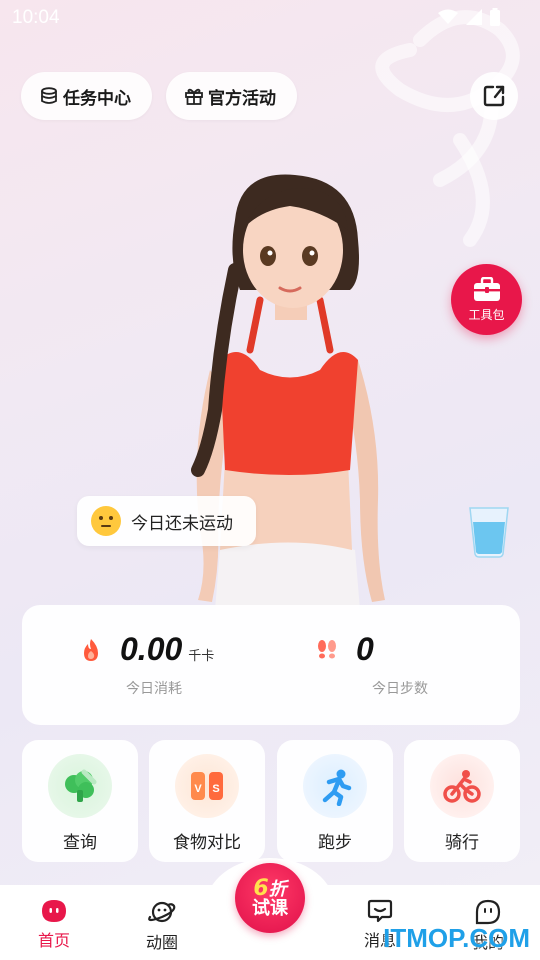 The width and height of the screenshot is (540, 960). Describe the element at coordinates (54, 925) in the screenshot. I see `nav-home: 首页` at that location.